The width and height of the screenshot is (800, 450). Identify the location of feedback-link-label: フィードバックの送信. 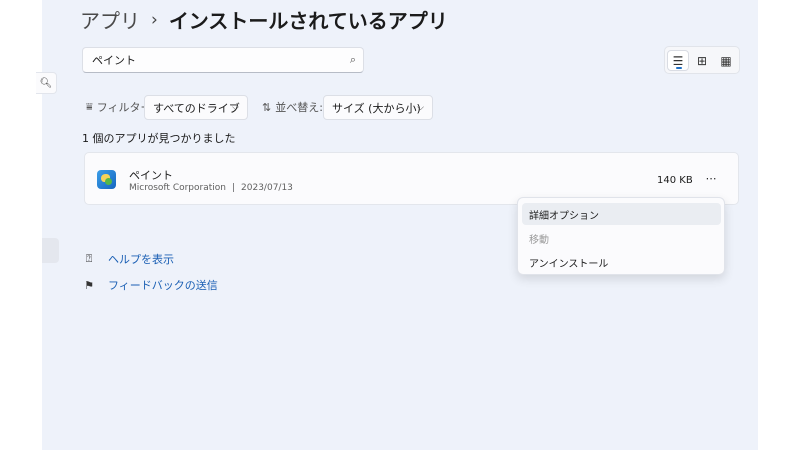
(163, 285).